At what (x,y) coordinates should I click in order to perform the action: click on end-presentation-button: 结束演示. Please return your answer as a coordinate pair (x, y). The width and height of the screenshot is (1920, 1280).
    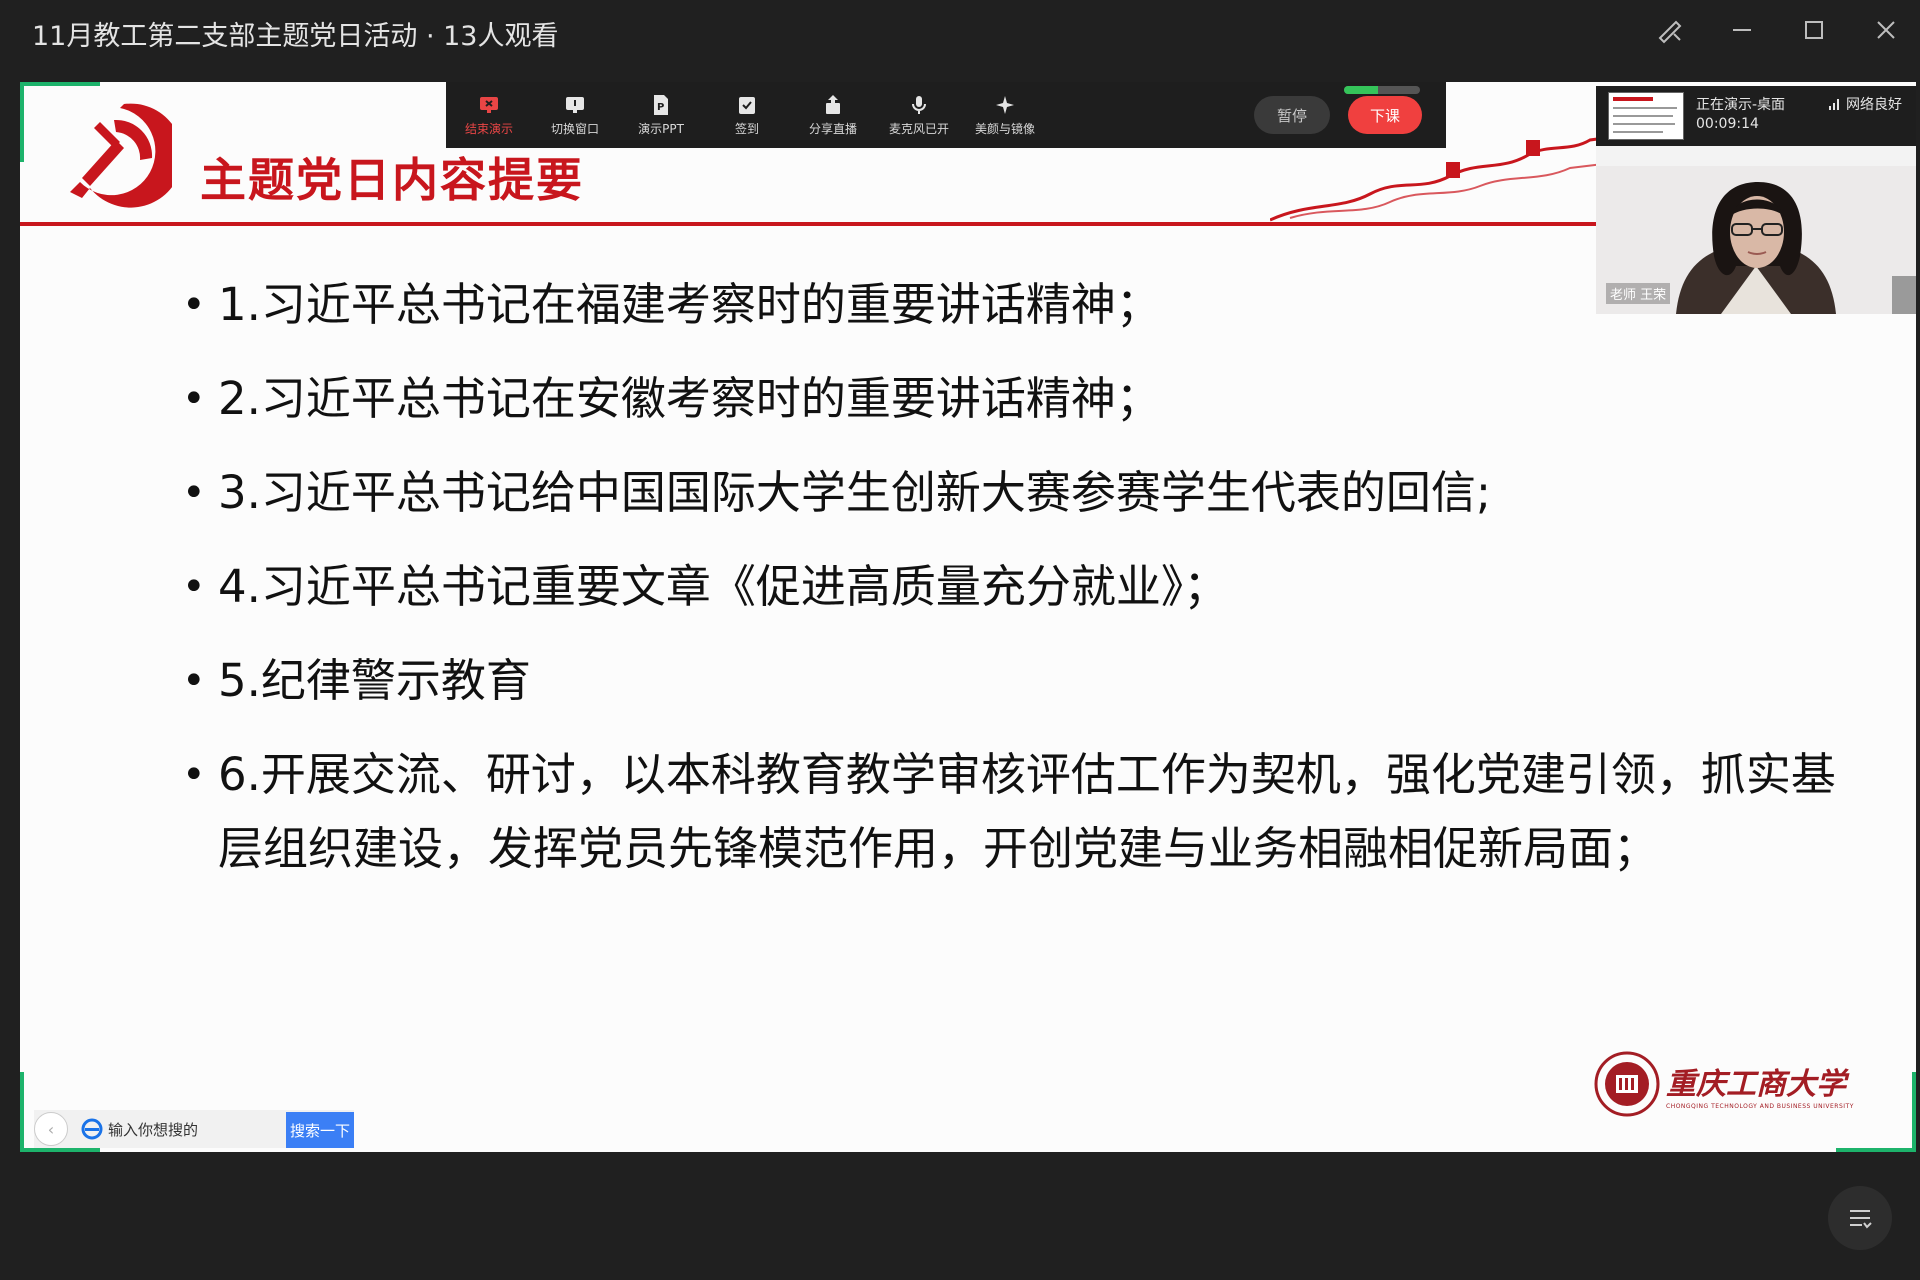
    Looking at the image, I should click on (489, 115).